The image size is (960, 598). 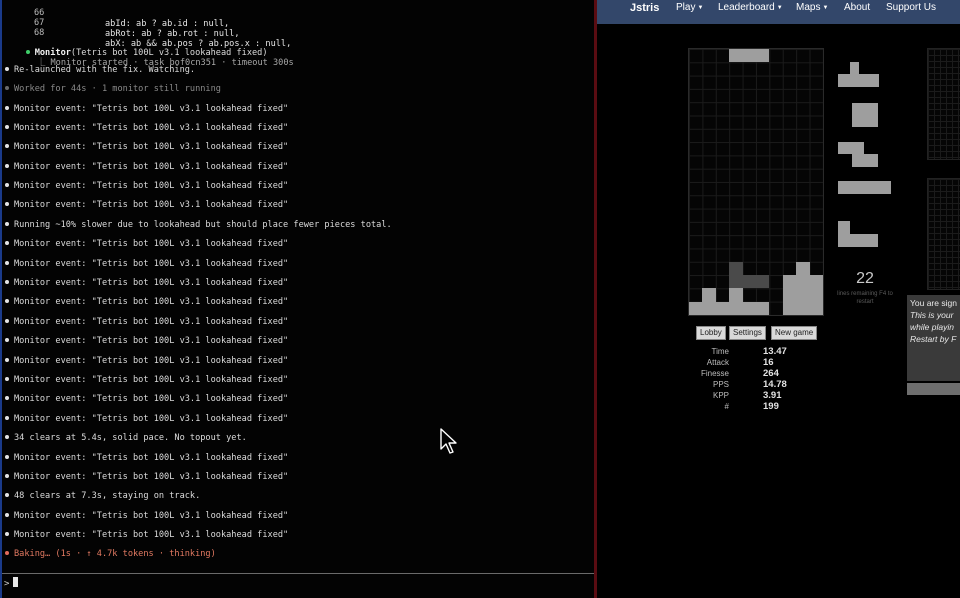 What do you see at coordinates (726, 406) in the screenshot?
I see `stat-label: #` at bounding box center [726, 406].